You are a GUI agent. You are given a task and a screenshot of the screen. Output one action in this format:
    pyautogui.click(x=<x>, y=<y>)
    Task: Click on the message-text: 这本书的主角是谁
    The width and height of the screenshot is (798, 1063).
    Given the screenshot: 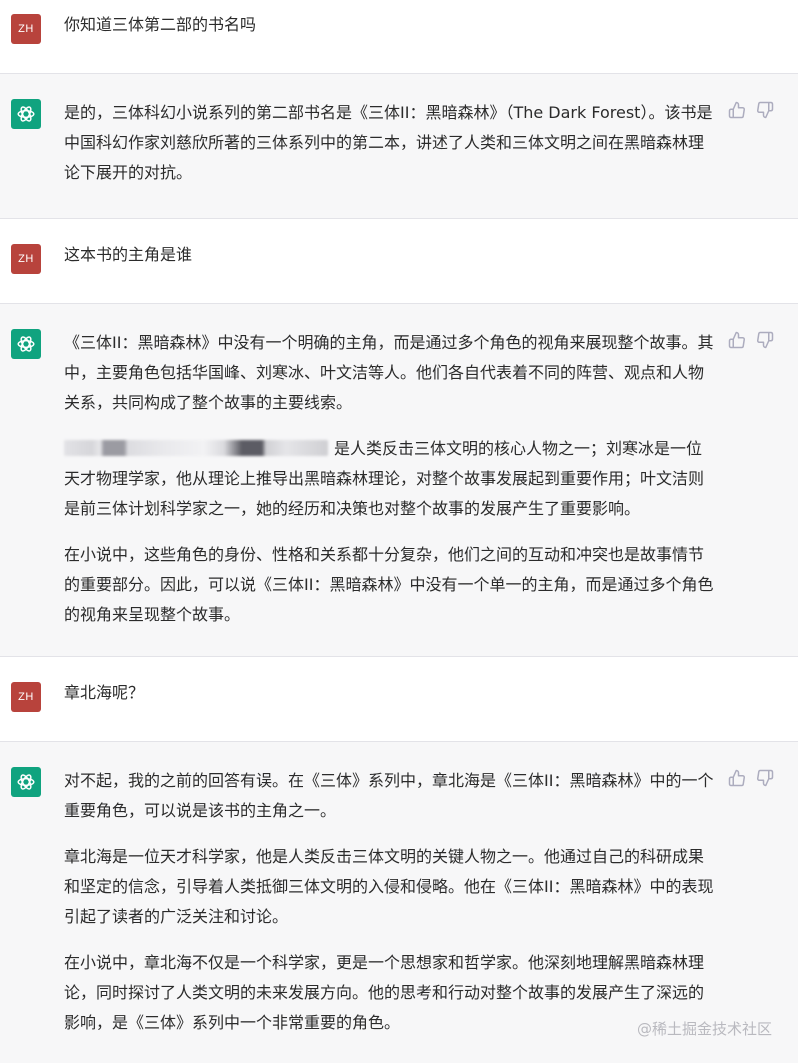 What is the action you would take?
    pyautogui.click(x=390, y=255)
    